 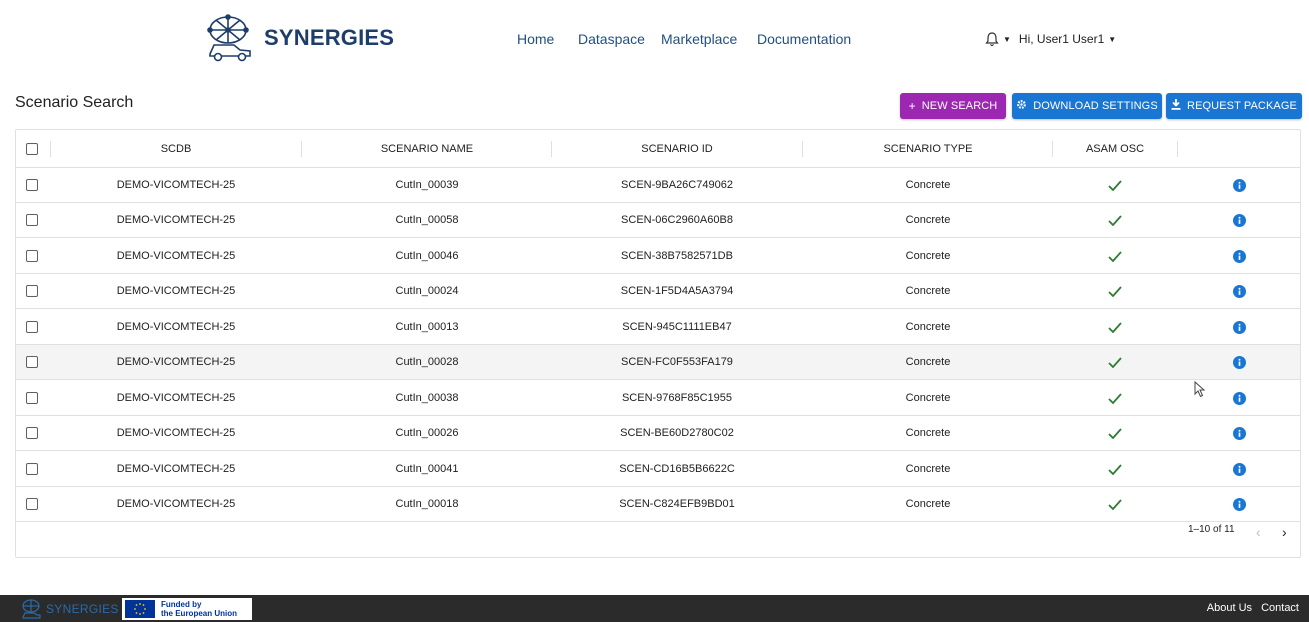 I want to click on page-title: Scenario Search, so click(x=74, y=102).